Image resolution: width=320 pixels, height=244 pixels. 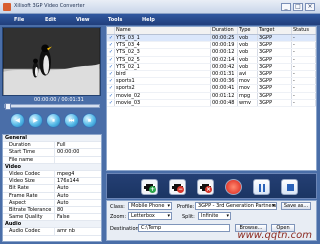 What do you see at coordinates (7, 7) in the screenshot?
I see `app-icon` at bounding box center [7, 7].